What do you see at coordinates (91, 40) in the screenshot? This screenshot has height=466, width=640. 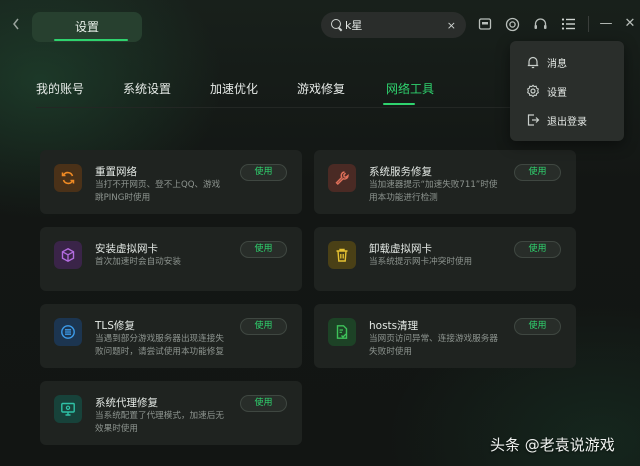 I see `title-underline` at bounding box center [91, 40].